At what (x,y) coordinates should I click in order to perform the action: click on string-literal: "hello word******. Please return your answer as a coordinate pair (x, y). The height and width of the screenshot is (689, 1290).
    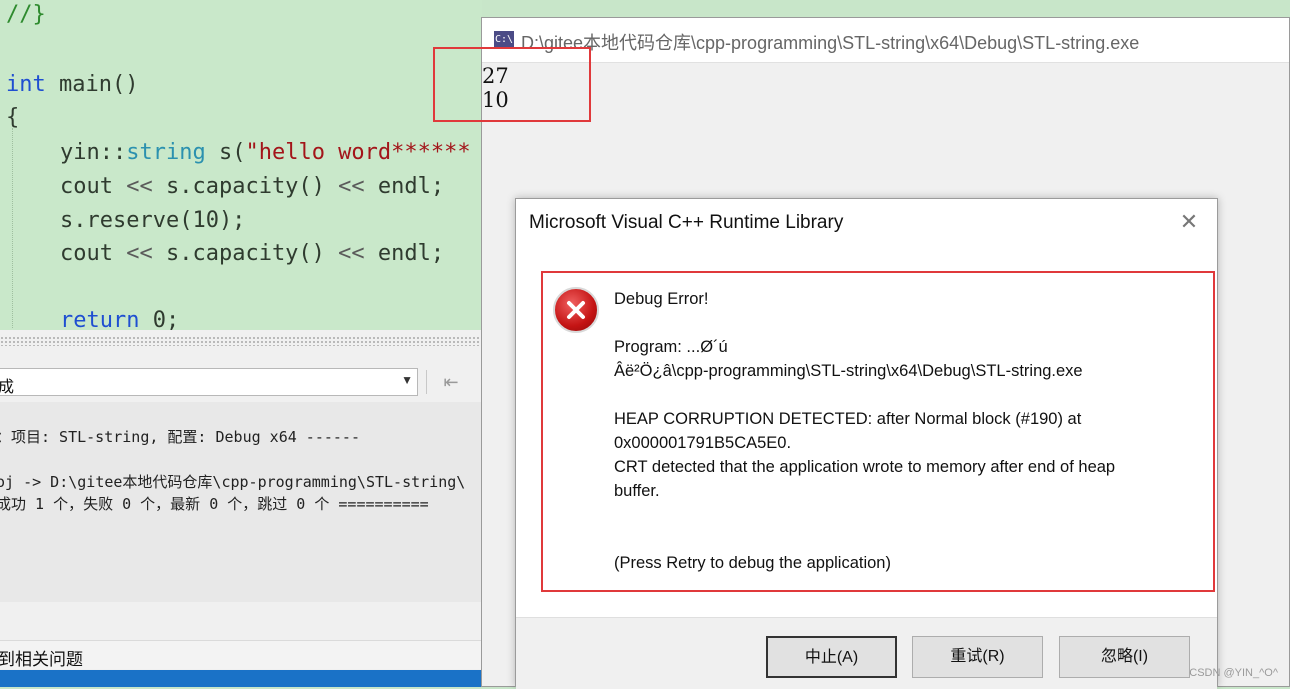
    Looking at the image, I should click on (358, 152).